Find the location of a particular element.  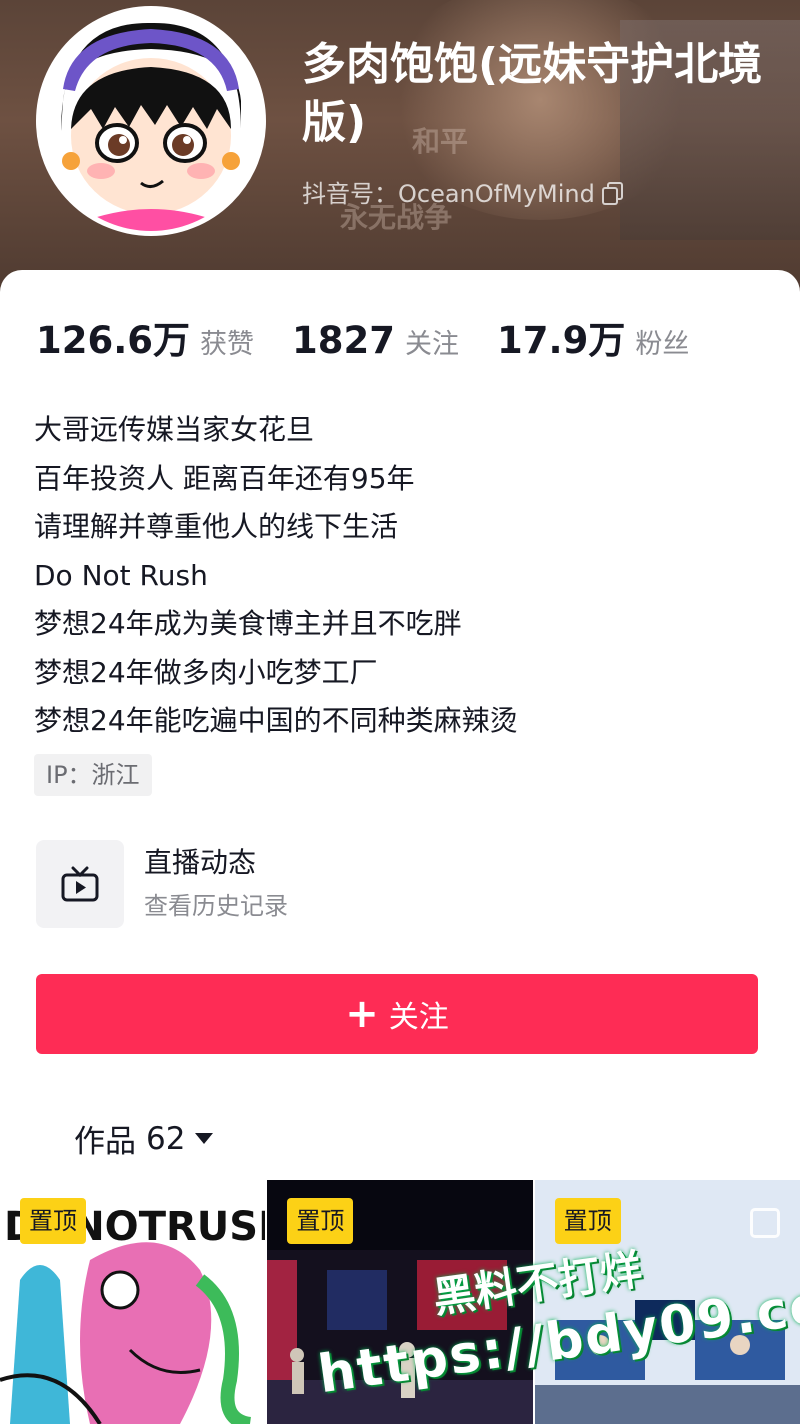

followers-stat: 17.9万 粉丝 is located at coordinates (593, 337).